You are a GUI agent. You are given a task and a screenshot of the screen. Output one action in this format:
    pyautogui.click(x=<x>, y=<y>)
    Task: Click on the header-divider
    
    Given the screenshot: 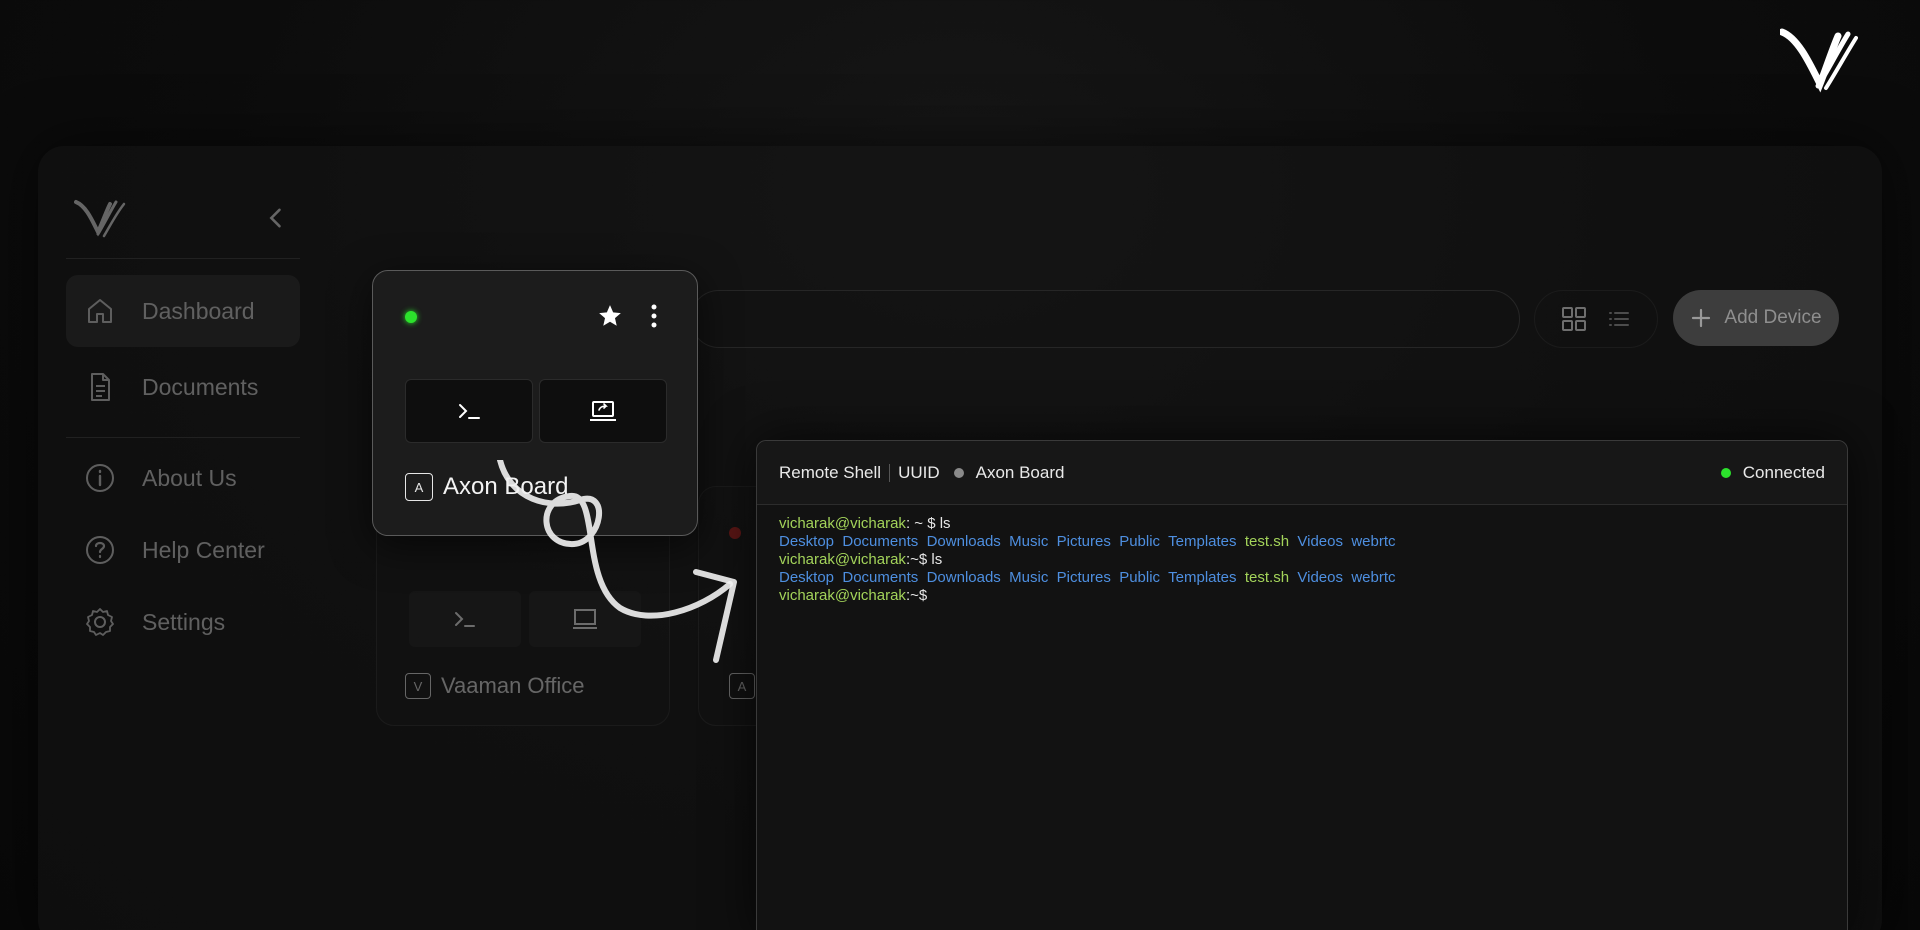 What is the action you would take?
    pyautogui.click(x=890, y=472)
    